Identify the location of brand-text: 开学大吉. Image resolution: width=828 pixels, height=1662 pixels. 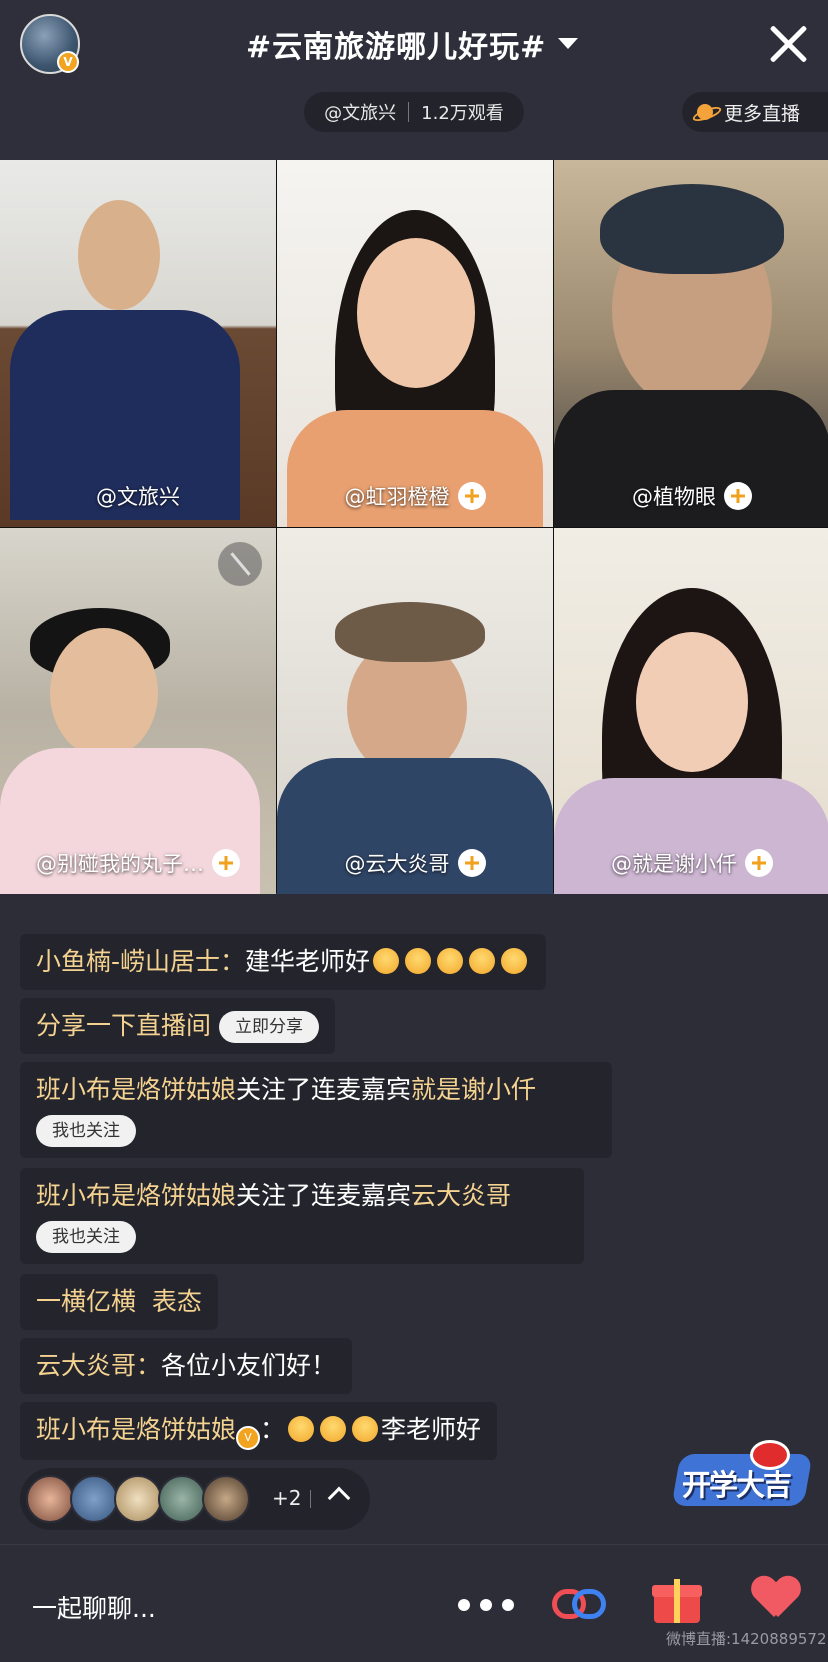
(737, 1485).